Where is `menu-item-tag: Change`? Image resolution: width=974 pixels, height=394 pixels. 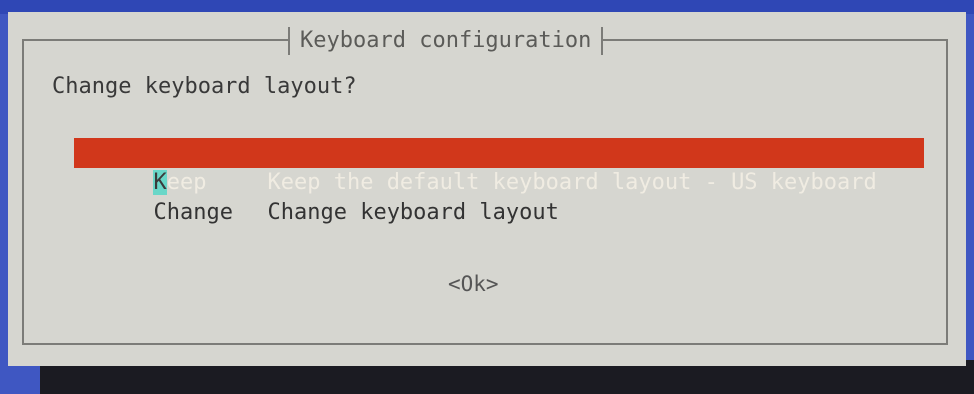
menu-item-tag: Change is located at coordinates (193, 212).